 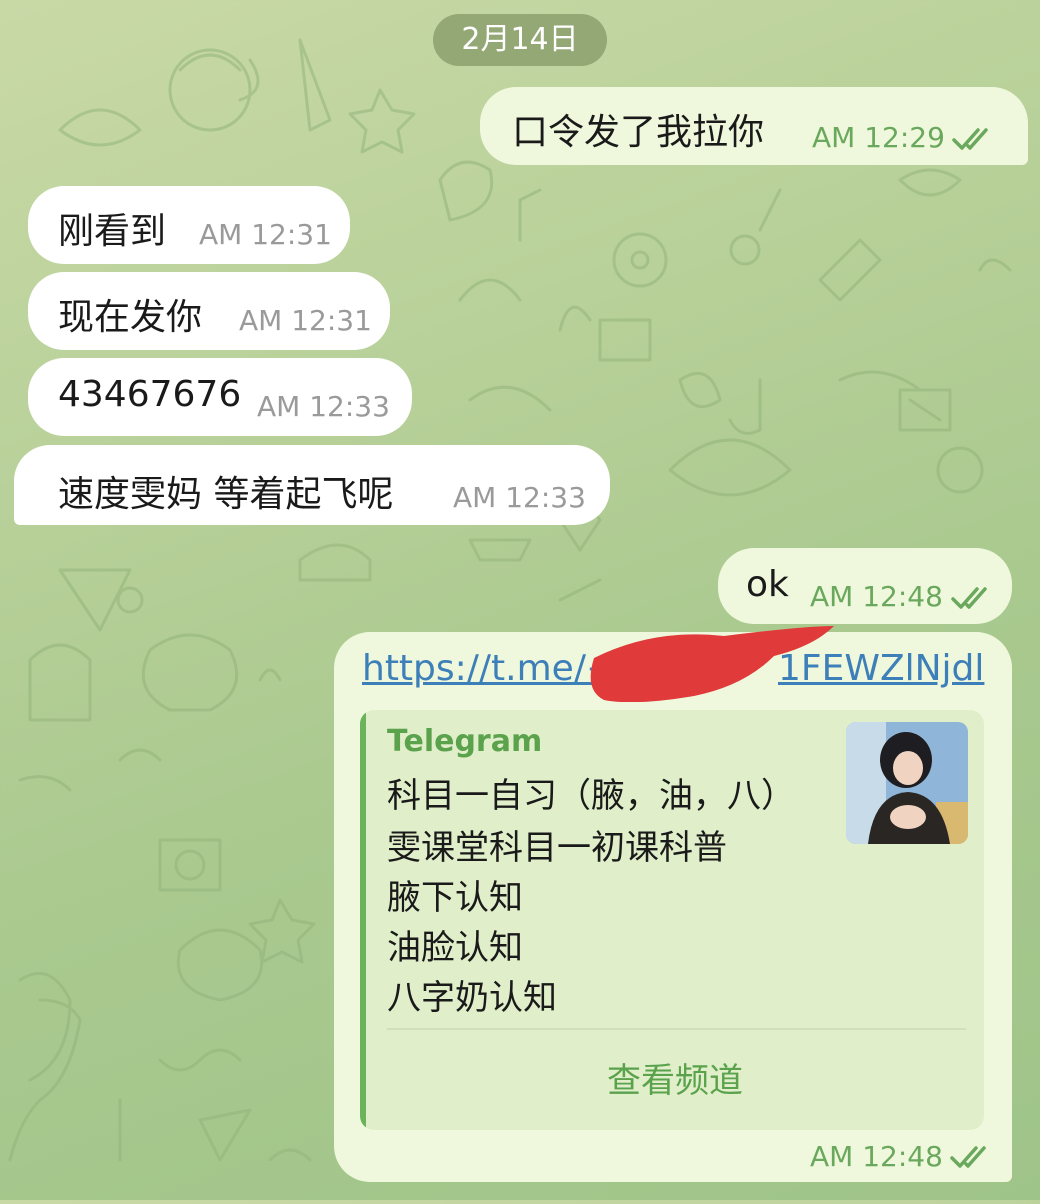 I want to click on view-channel-button: 查看频道, so click(x=675, y=1081).